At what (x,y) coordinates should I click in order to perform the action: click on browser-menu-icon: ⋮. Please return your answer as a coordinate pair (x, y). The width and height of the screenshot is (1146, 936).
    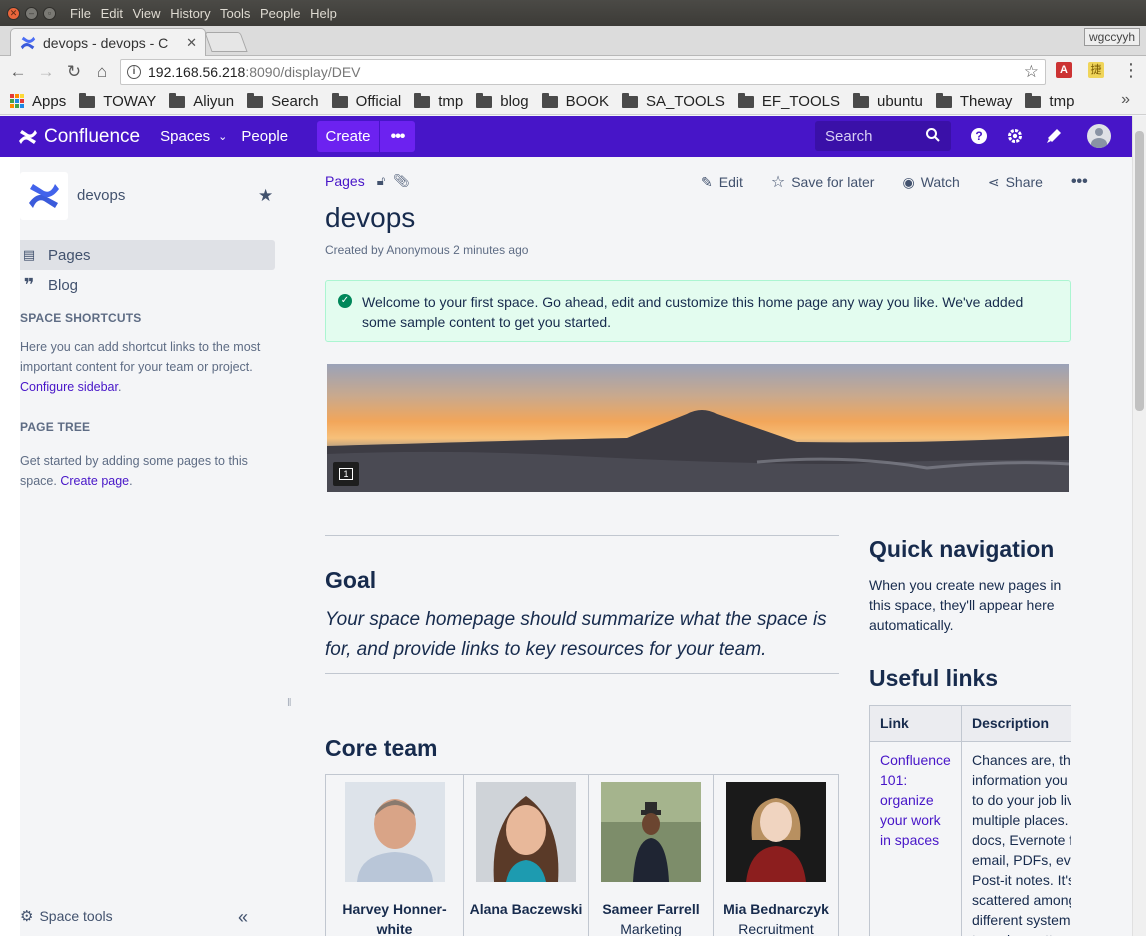
    Looking at the image, I should click on (1131, 70).